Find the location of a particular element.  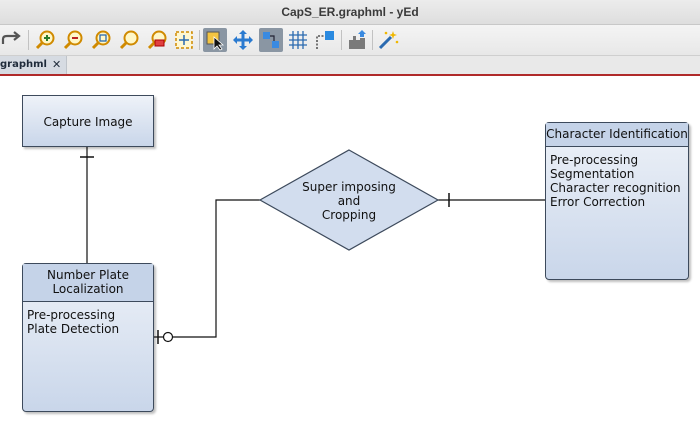

attribute-item: Segmentation is located at coordinates (592, 174).